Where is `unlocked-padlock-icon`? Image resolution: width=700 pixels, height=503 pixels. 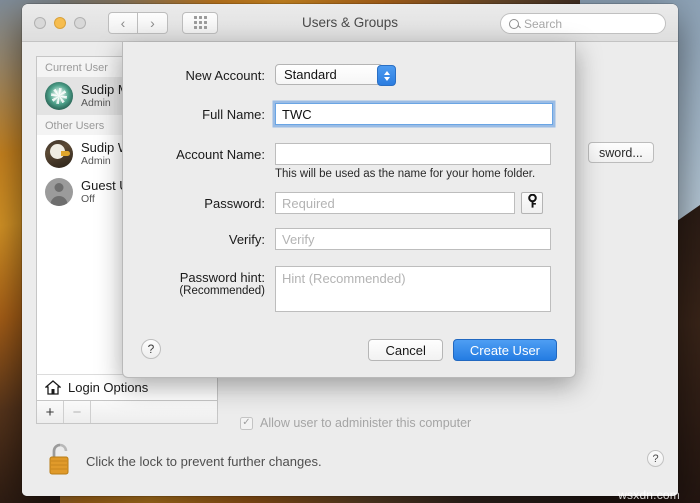 unlocked-padlock-icon is located at coordinates (60, 461).